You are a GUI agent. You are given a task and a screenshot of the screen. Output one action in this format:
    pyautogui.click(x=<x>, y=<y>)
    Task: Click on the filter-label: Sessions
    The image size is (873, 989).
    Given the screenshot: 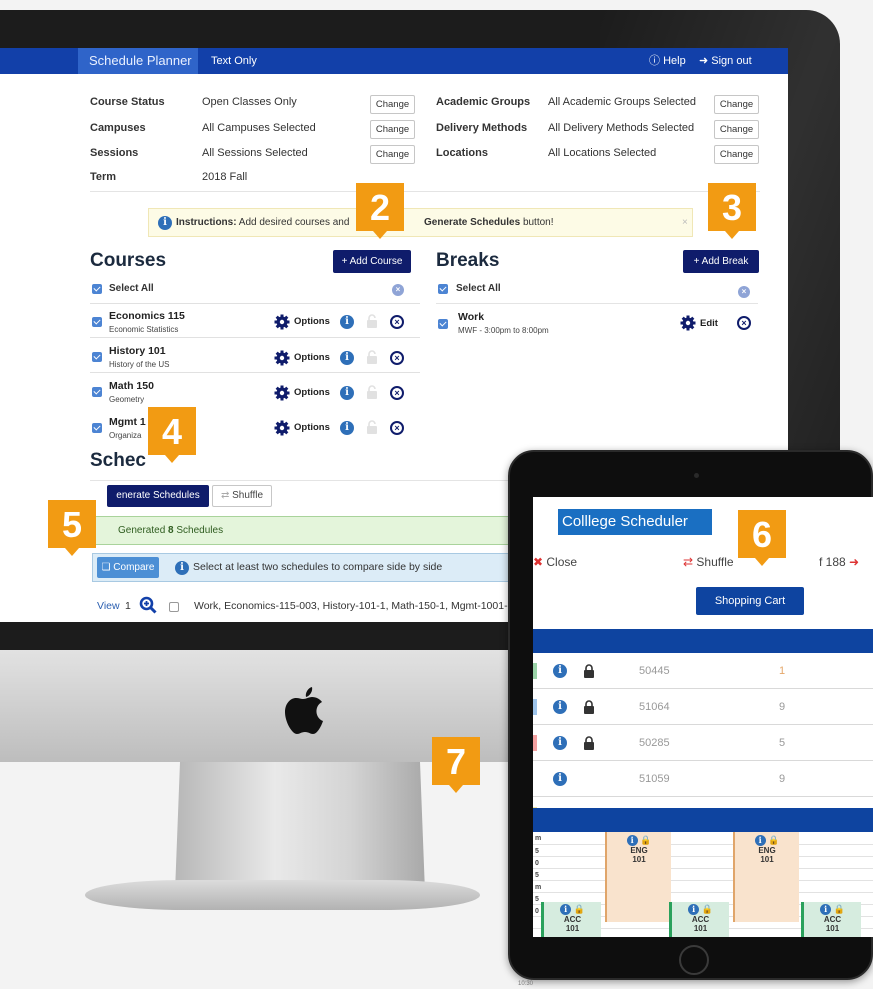 What is the action you would take?
    pyautogui.click(x=114, y=153)
    